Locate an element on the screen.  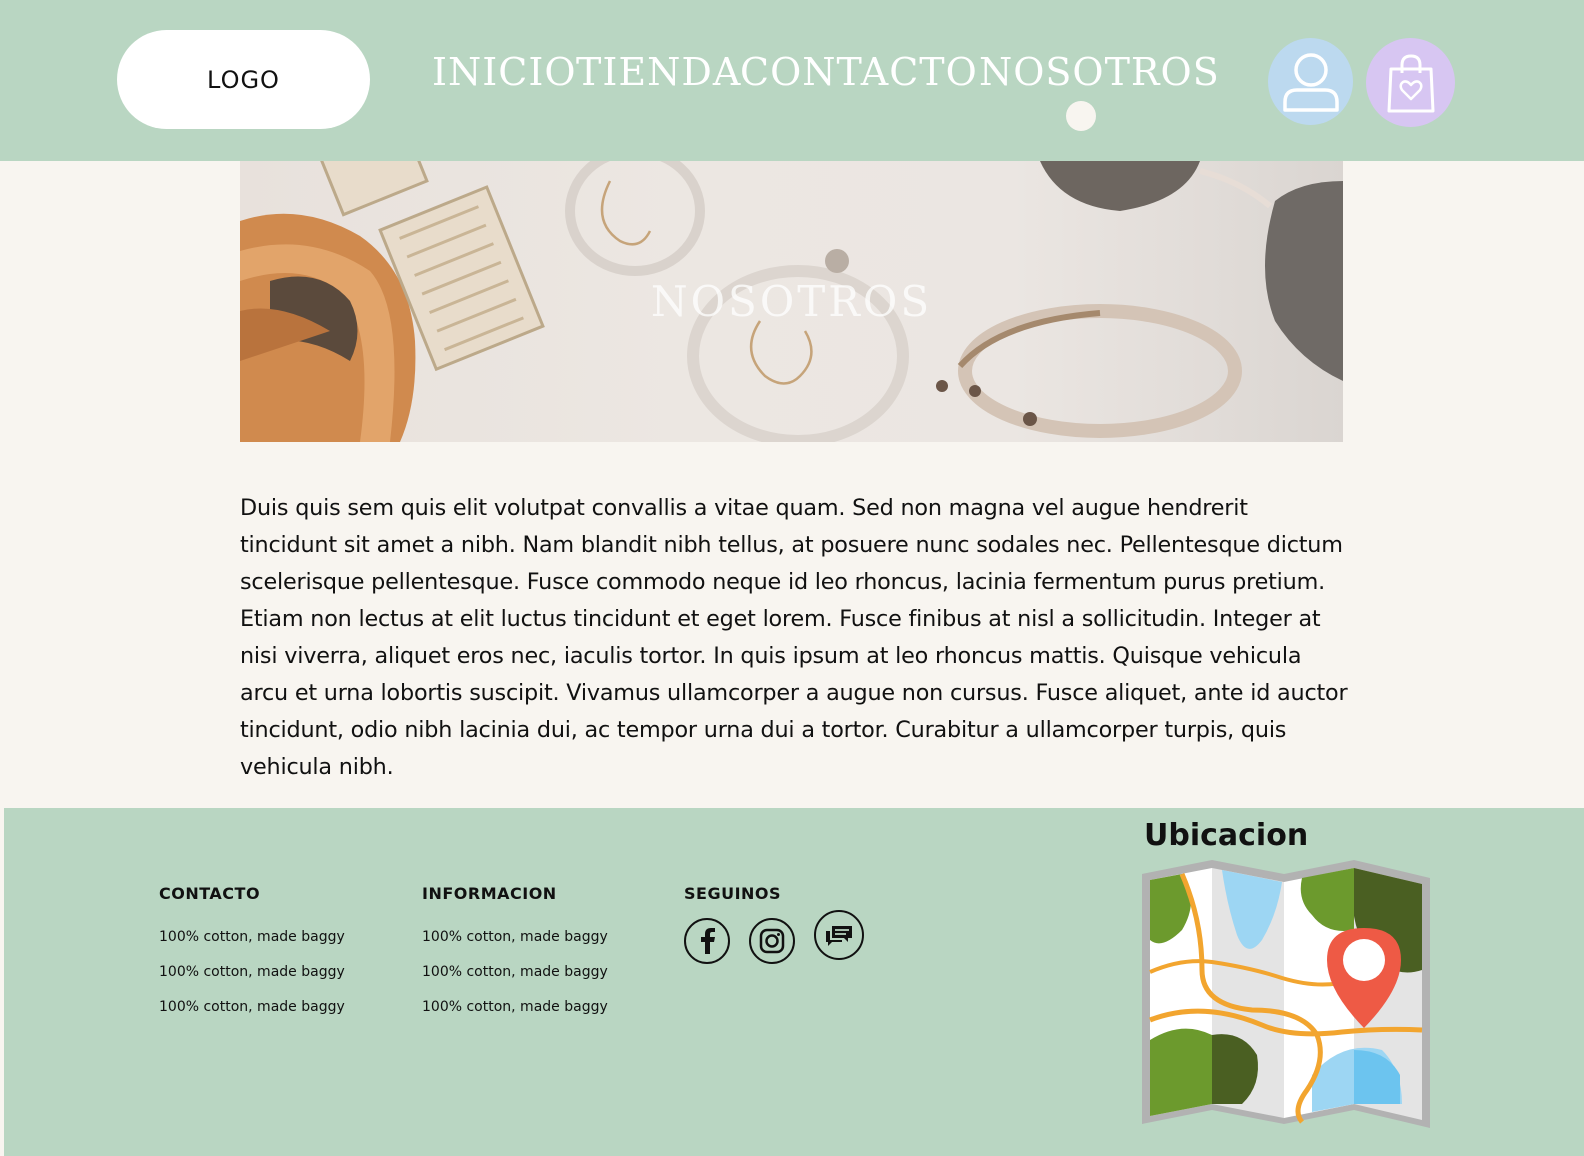
active-nav-indicator is located at coordinates (1081, 116).